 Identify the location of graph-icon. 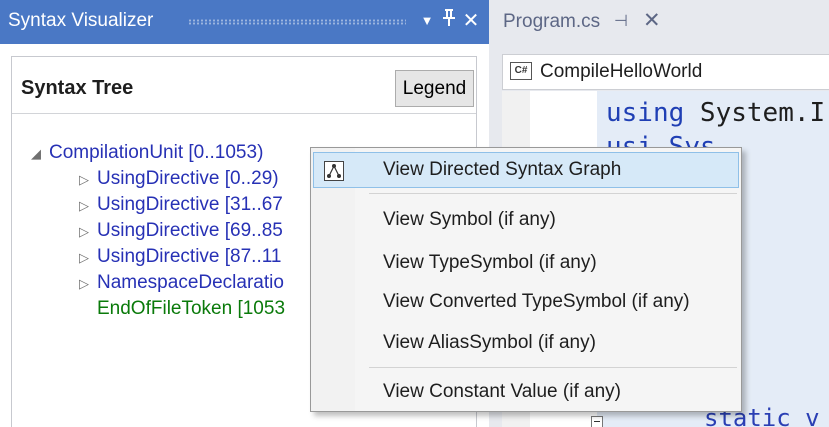
(334, 171).